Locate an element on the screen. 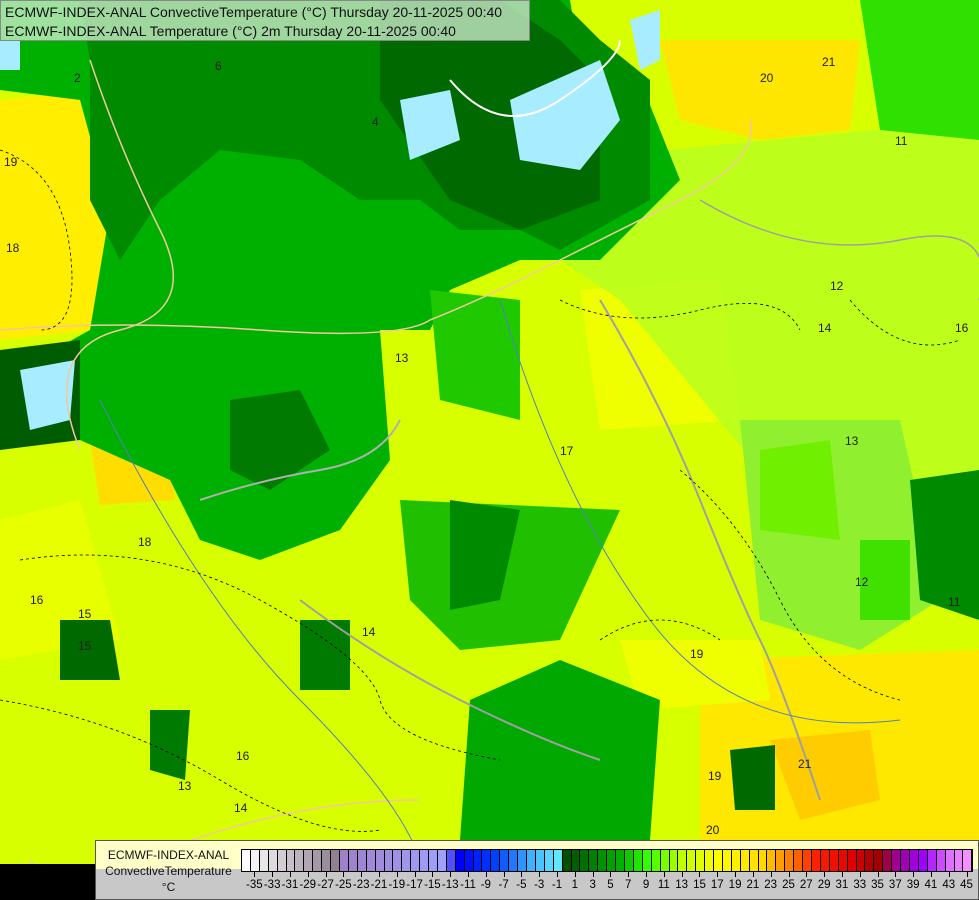 Image resolution: width=979 pixels, height=900 pixels. colorbar-tick-label: 29 is located at coordinates (824, 885).